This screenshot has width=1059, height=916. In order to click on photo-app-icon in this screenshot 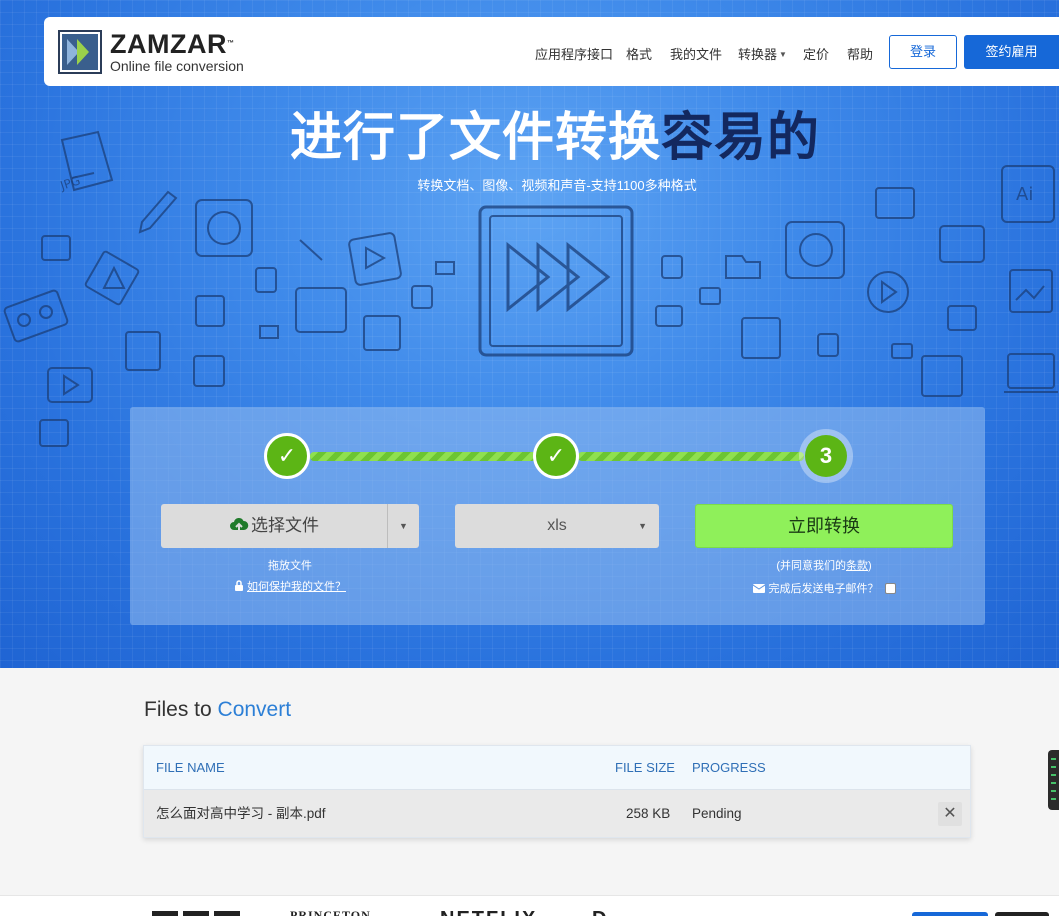, I will do `click(224, 228)`.